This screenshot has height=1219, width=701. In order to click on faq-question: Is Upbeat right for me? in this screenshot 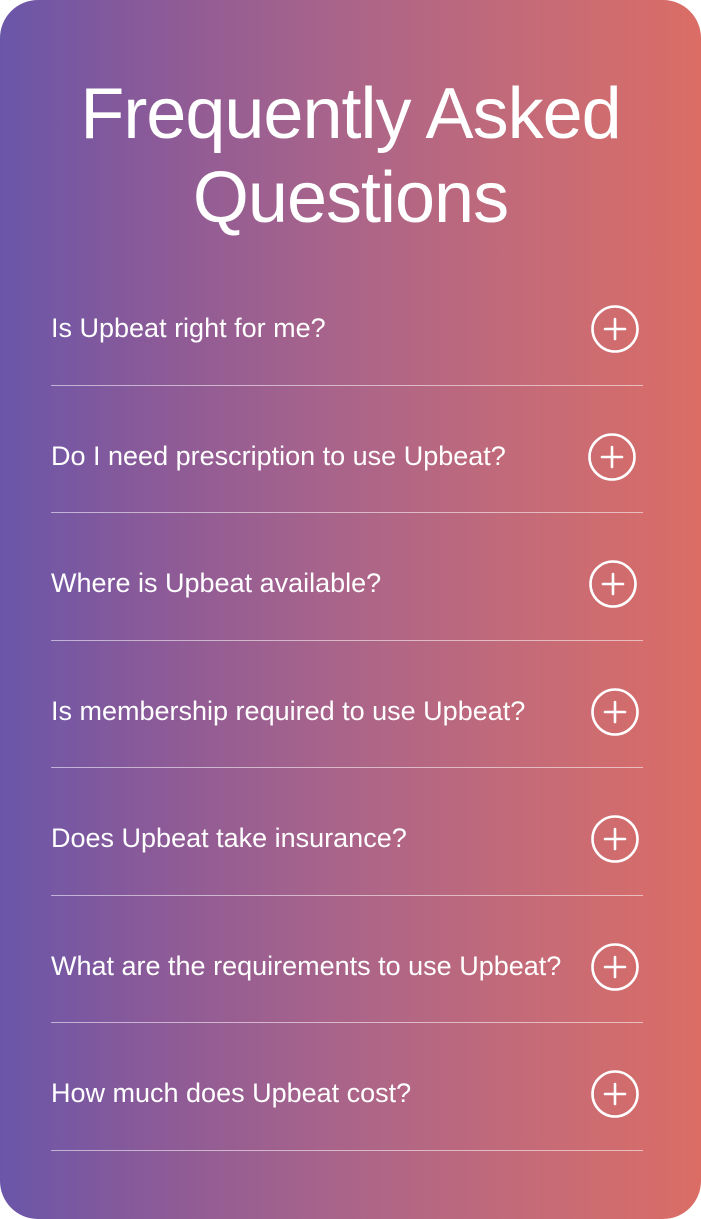, I will do `click(188, 328)`.